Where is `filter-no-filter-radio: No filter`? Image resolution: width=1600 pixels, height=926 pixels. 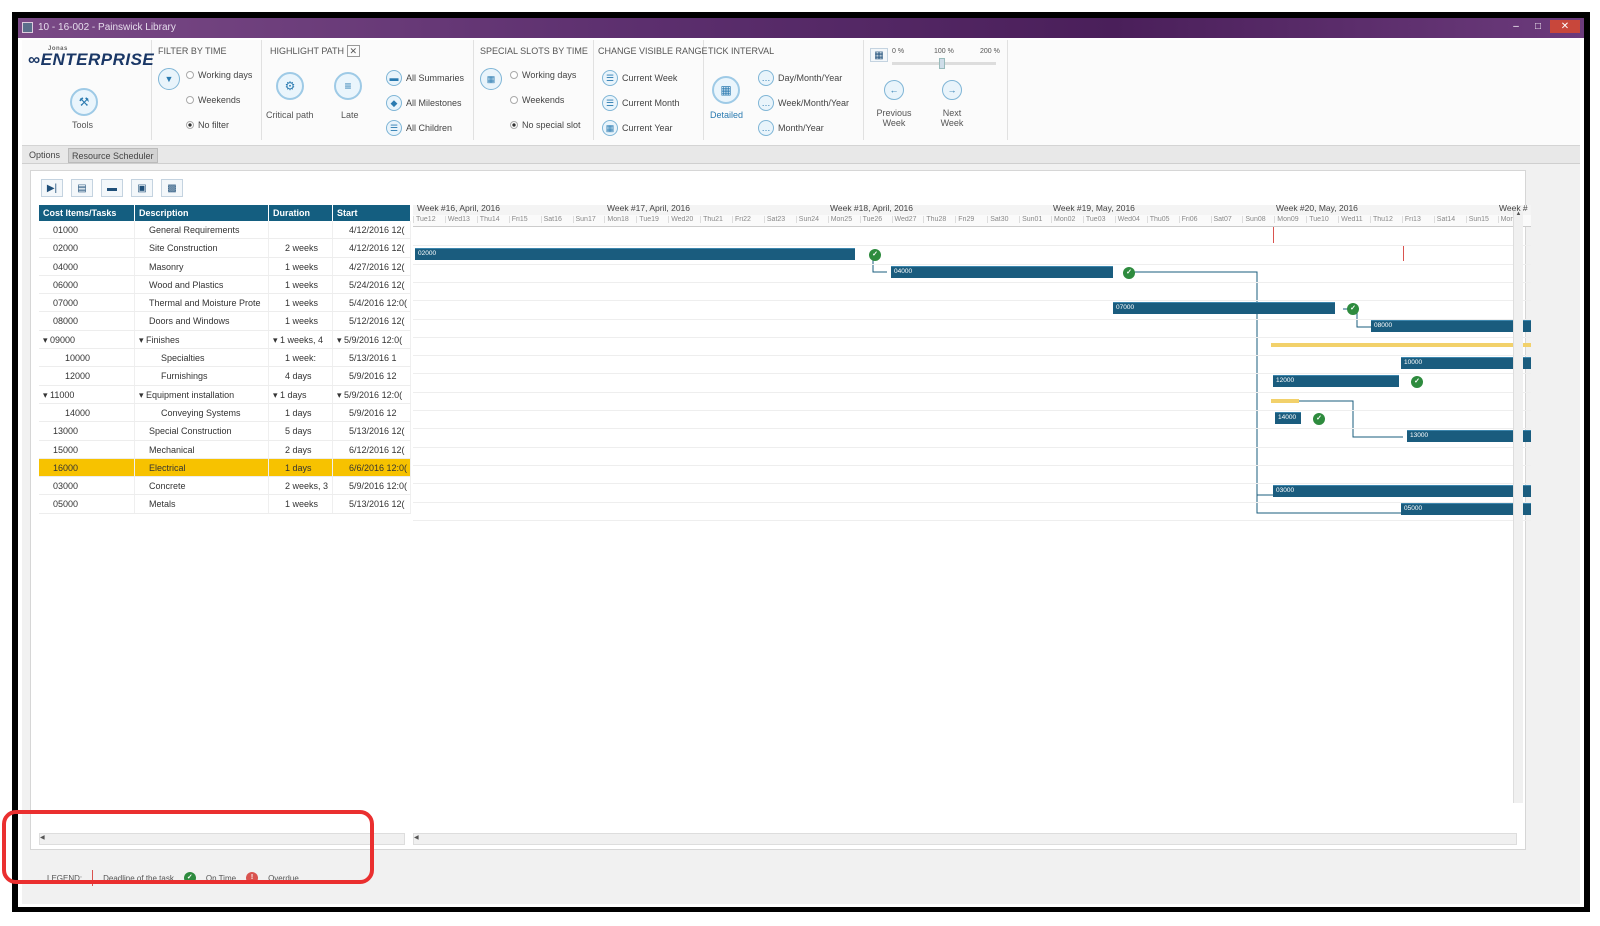 filter-no-filter-radio: No filter is located at coordinates (207, 125).